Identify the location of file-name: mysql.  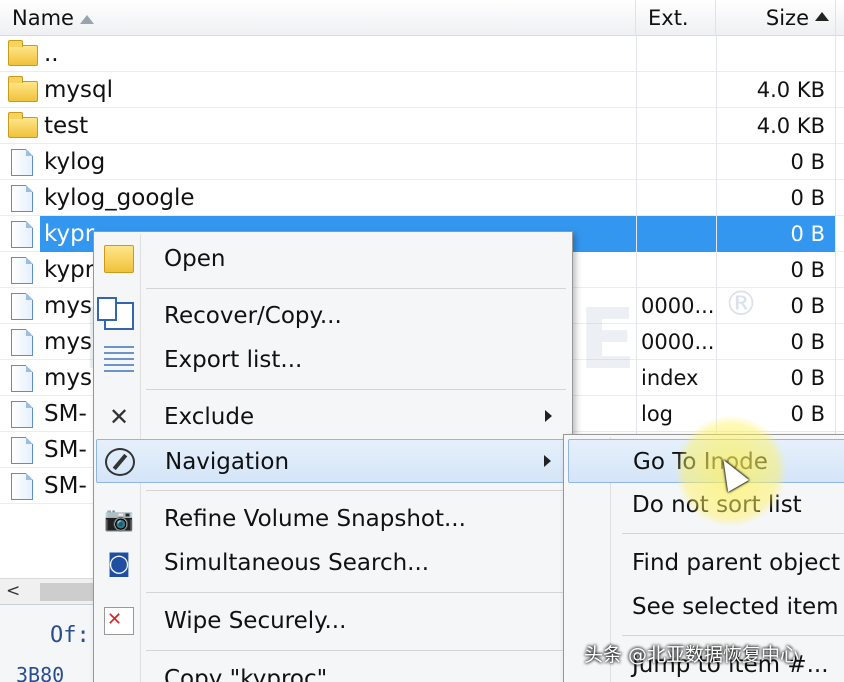
(78, 90).